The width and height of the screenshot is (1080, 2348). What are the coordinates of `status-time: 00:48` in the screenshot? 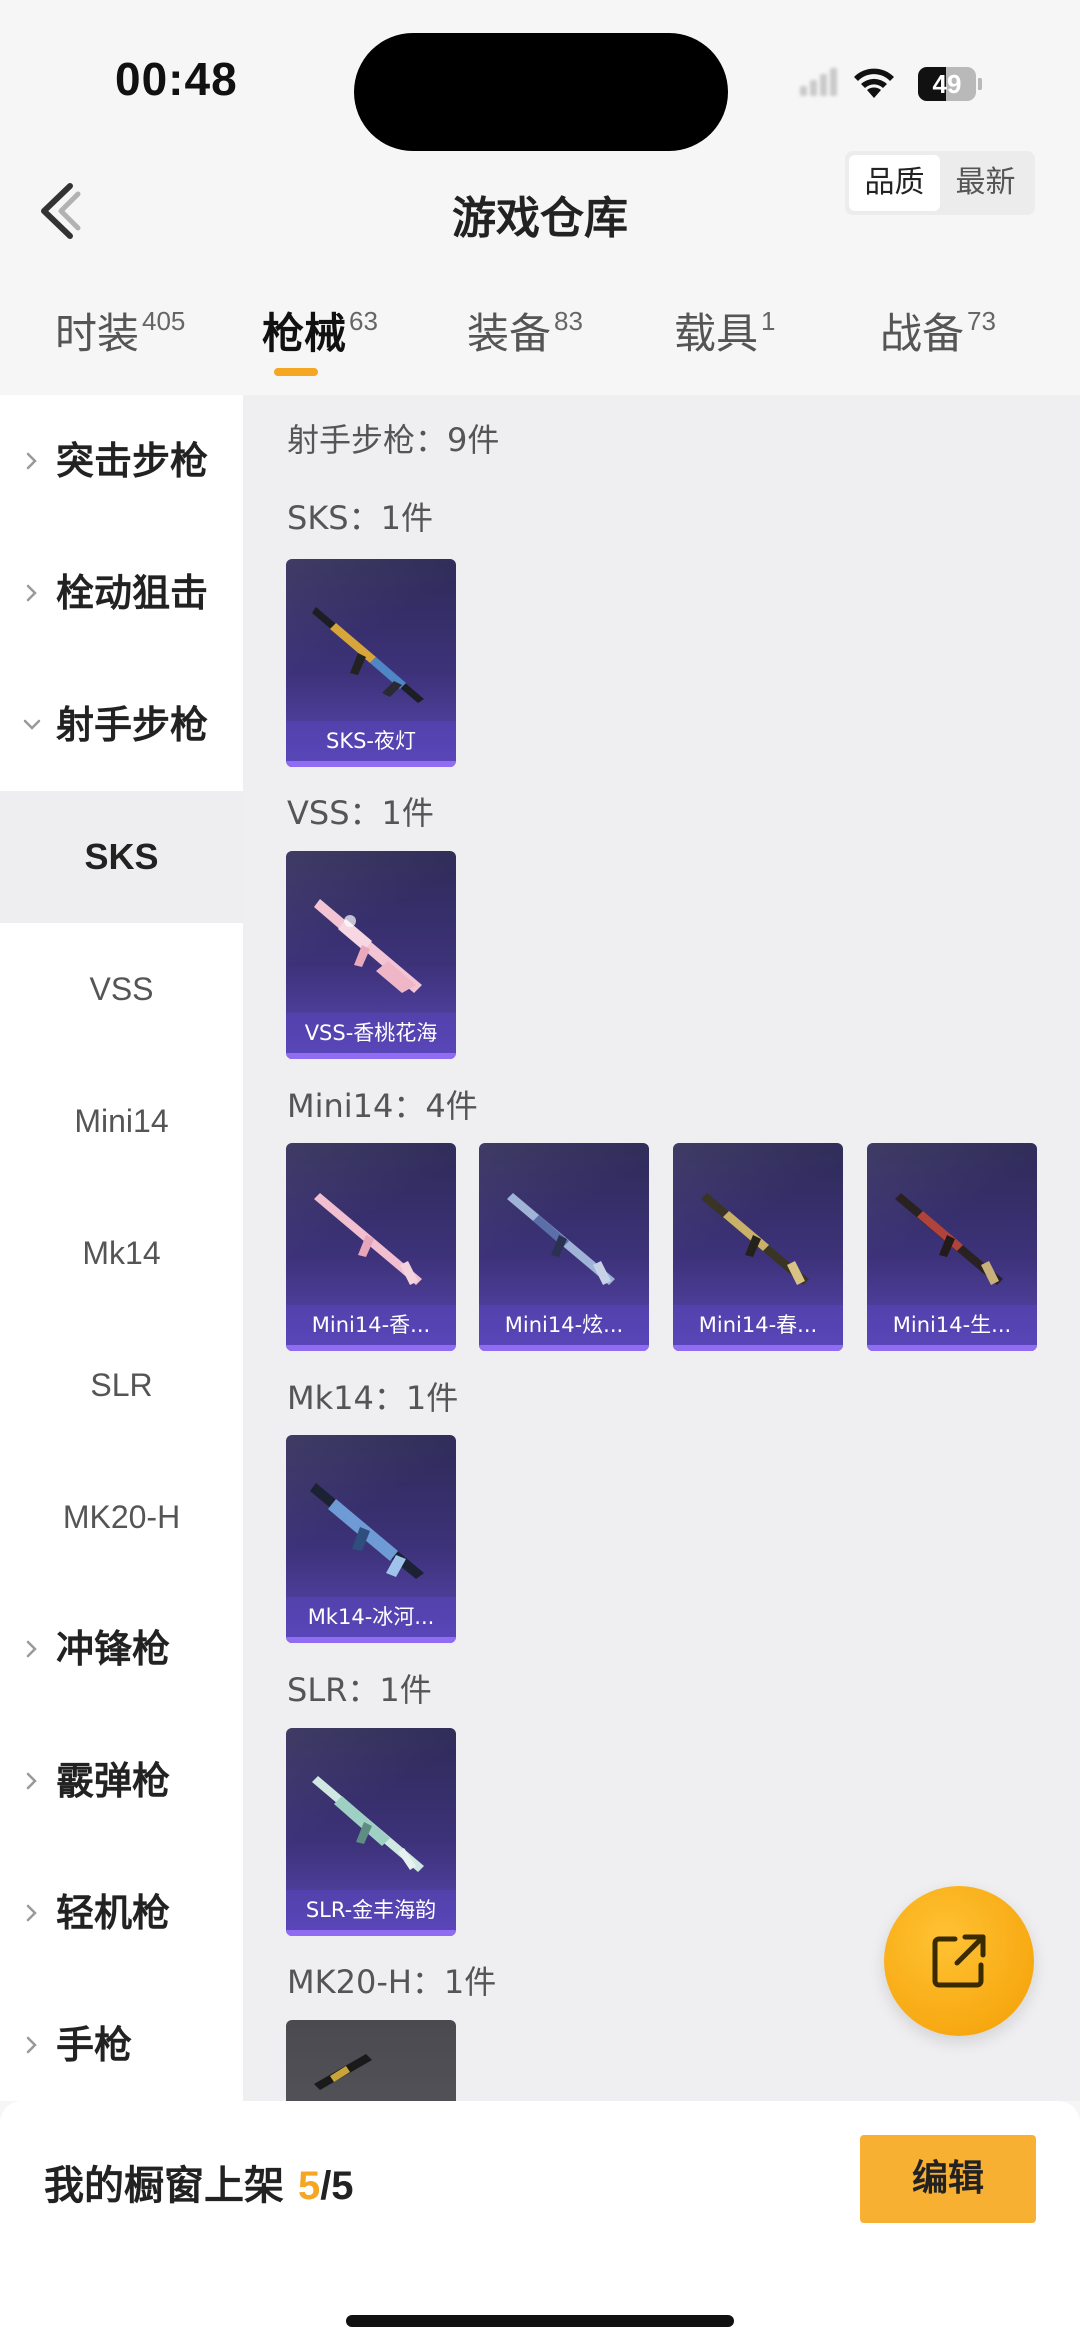 It's located at (176, 79).